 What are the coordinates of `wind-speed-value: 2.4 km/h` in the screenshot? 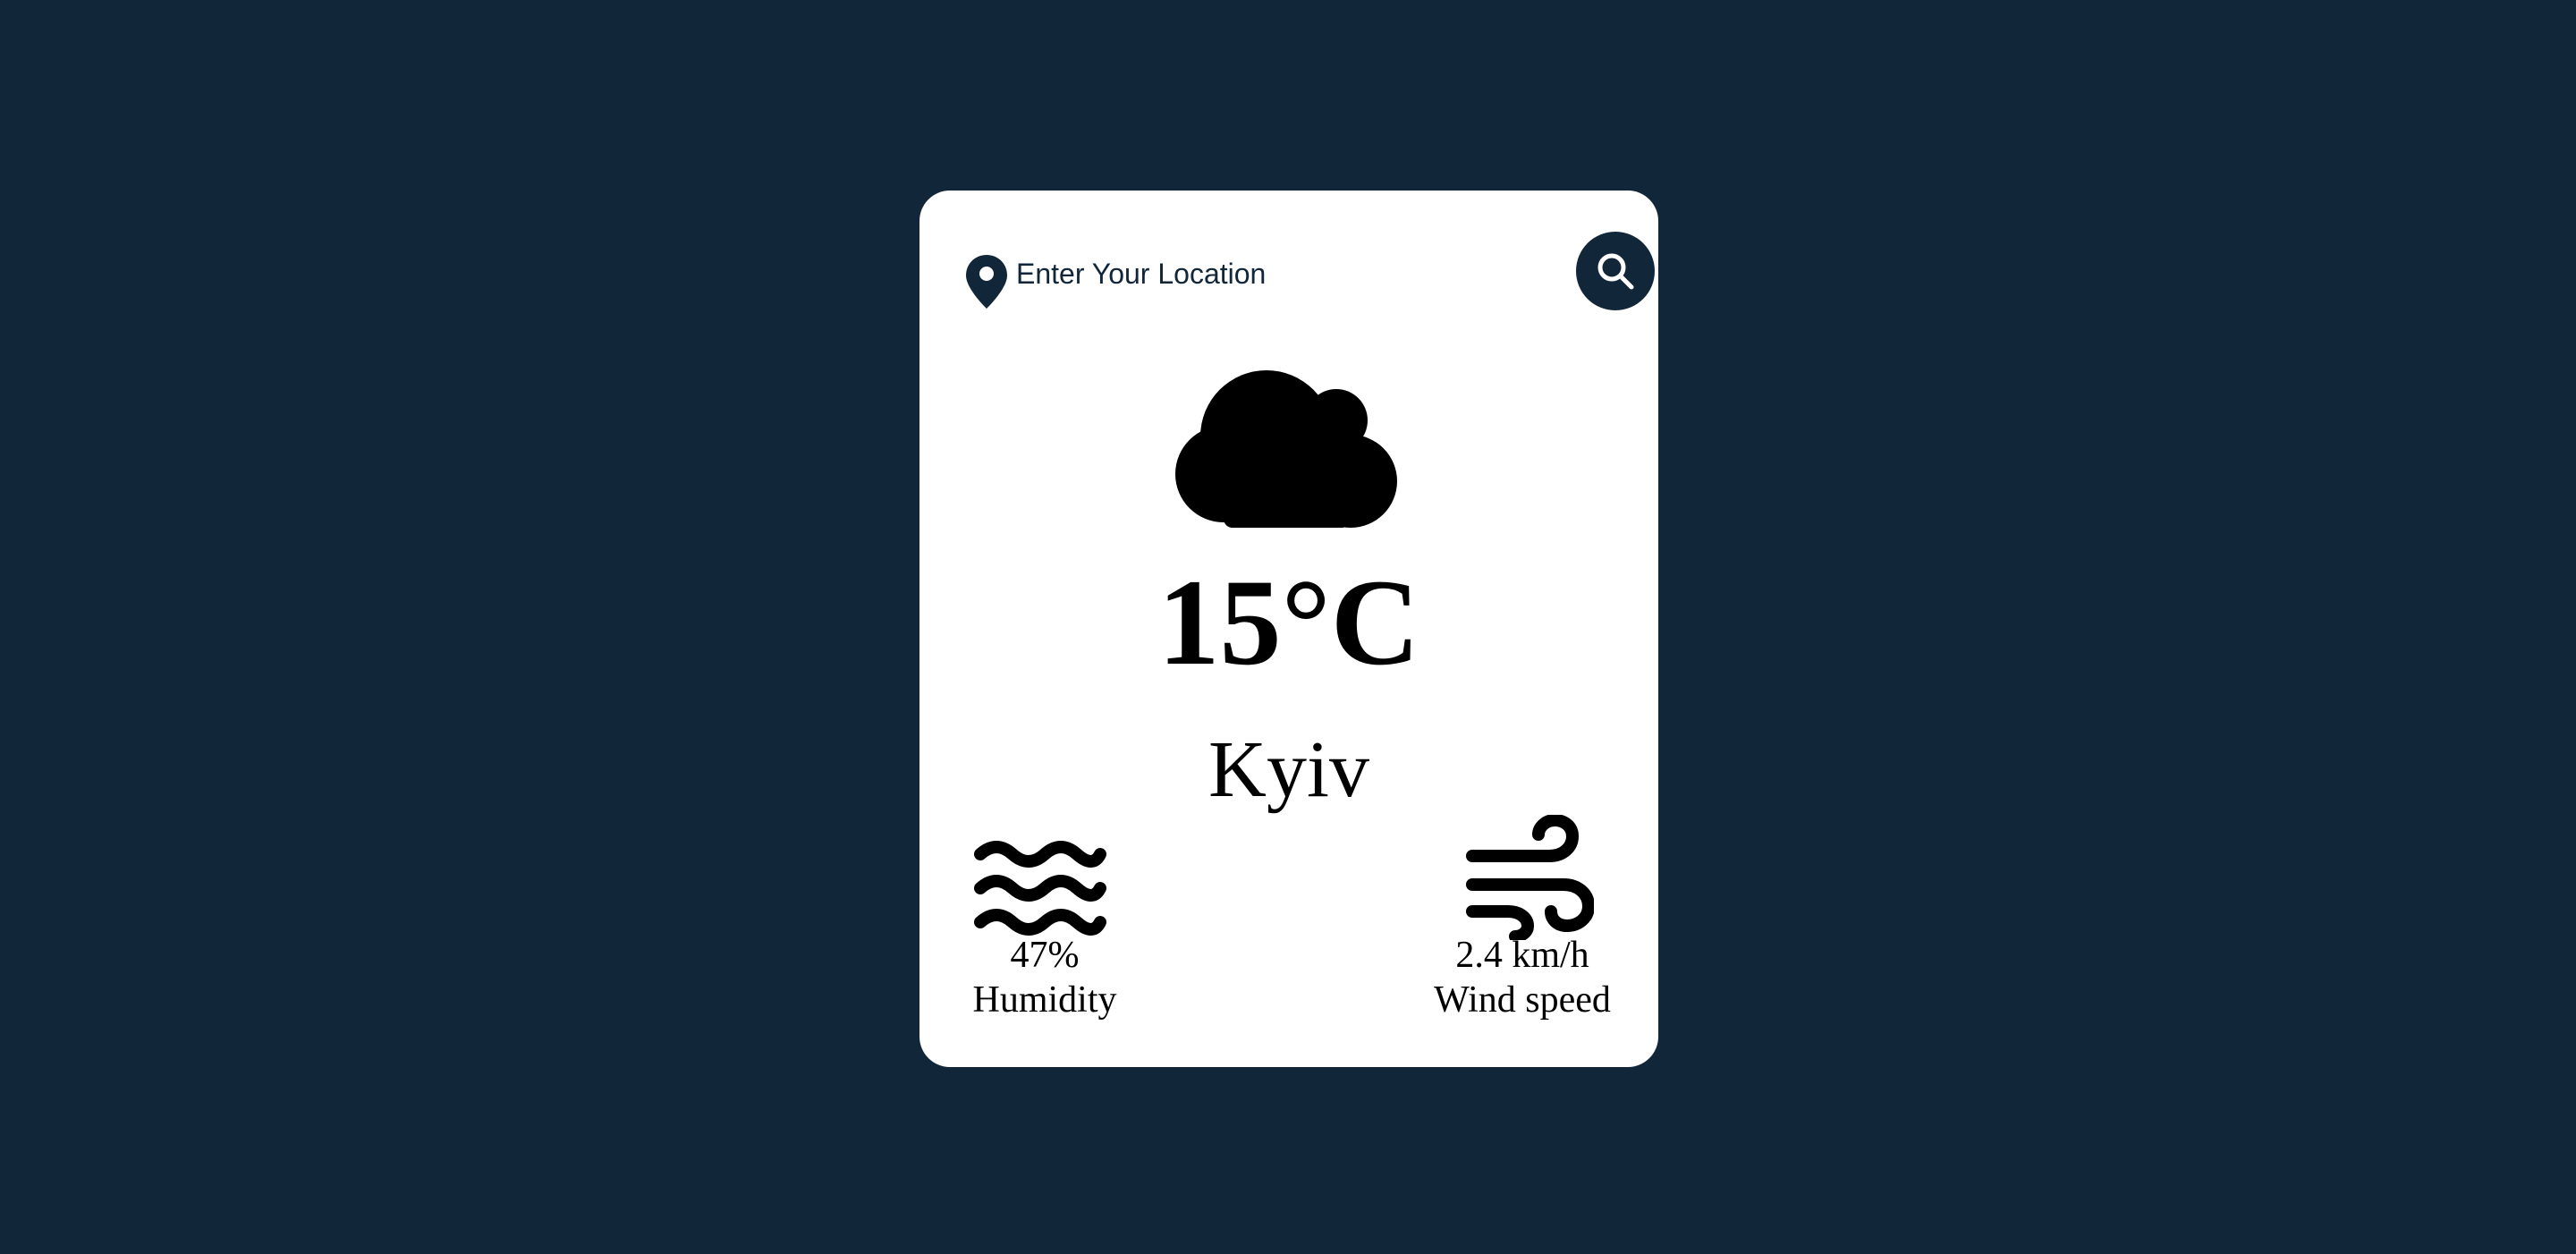 It's located at (1522, 955).